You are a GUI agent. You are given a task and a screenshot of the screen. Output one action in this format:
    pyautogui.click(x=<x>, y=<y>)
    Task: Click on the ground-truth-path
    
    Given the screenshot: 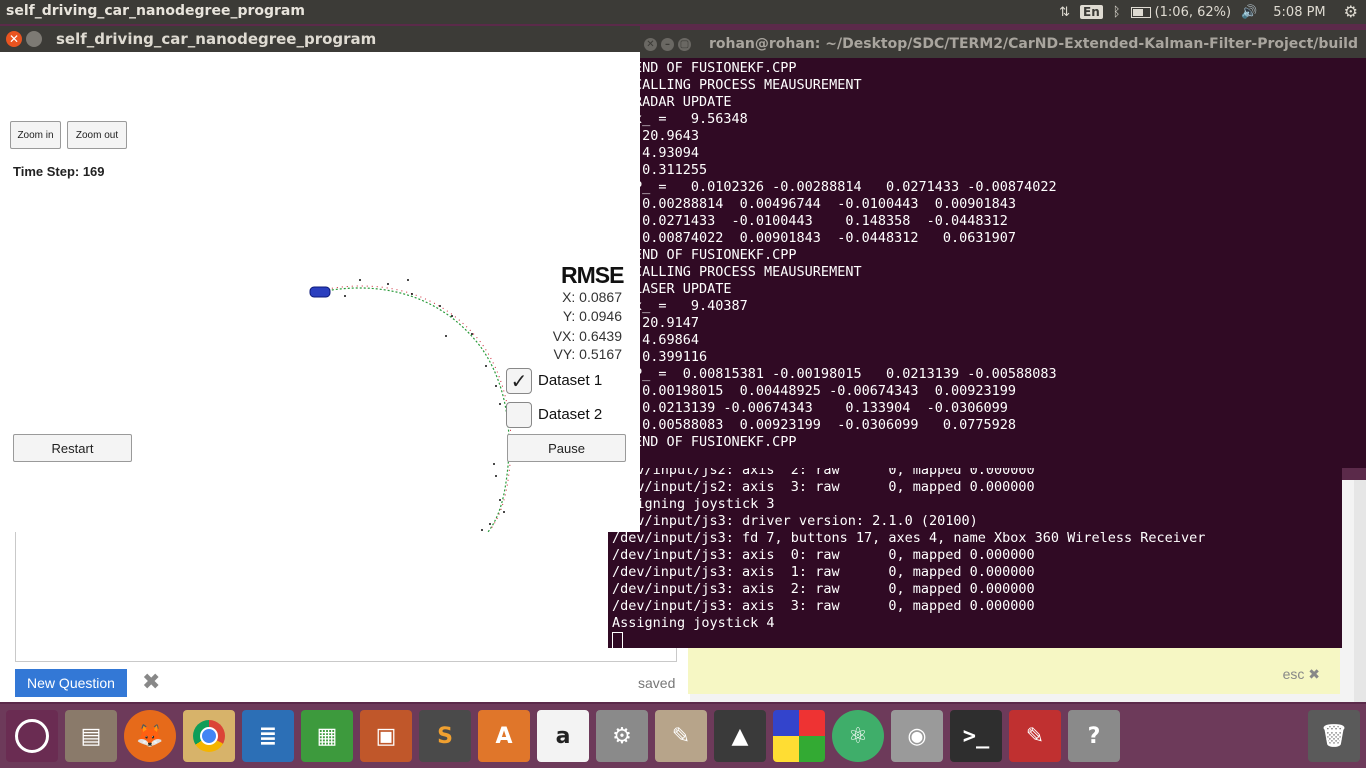 What is the action you would take?
    pyautogui.click(x=414, y=410)
    